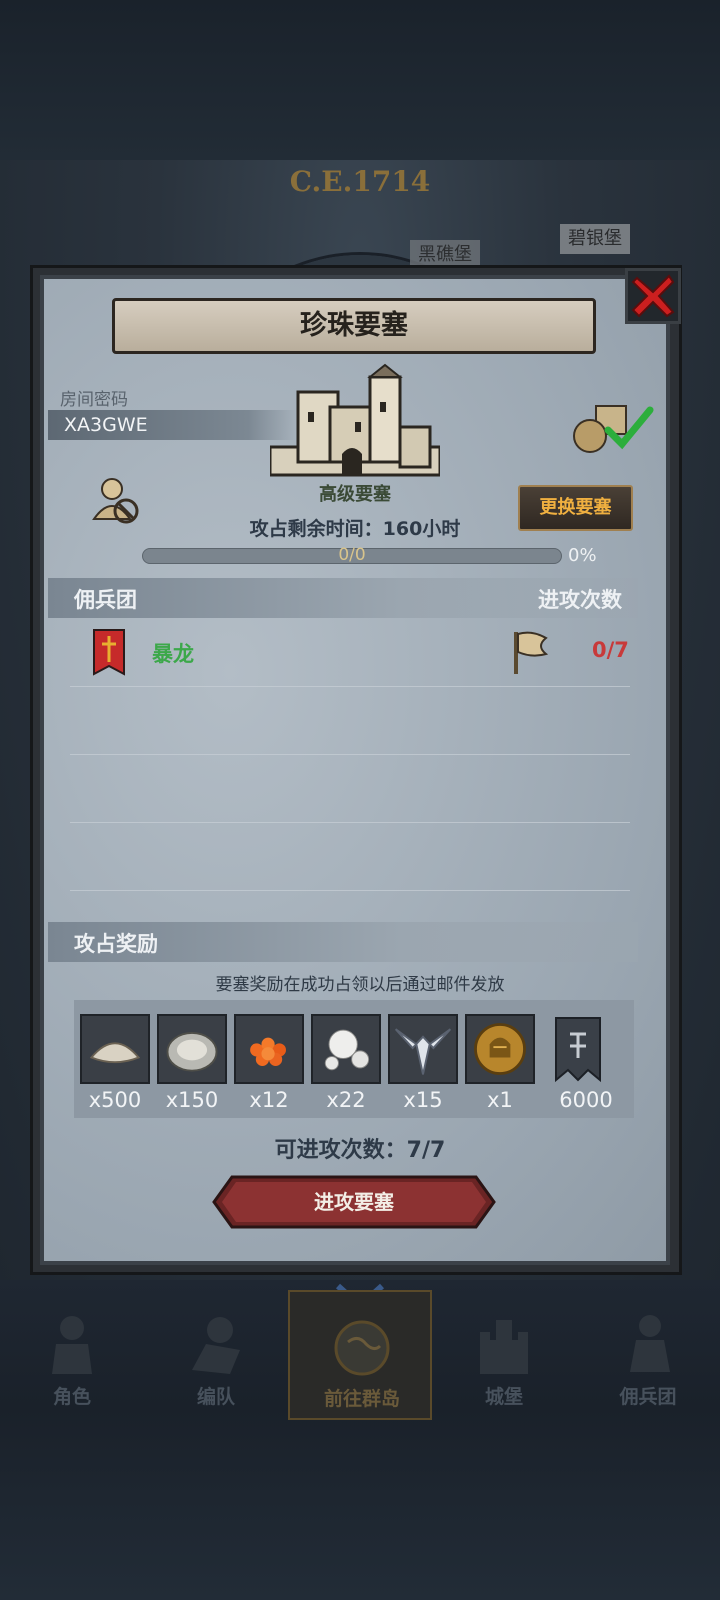  I want to click on room-code-label: 房间密码, so click(94, 400).